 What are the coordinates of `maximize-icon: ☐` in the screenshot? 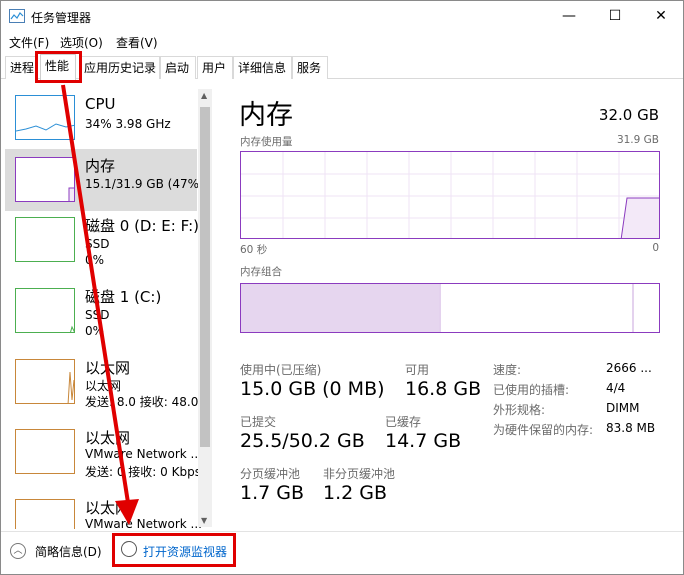 It's located at (615, 16).